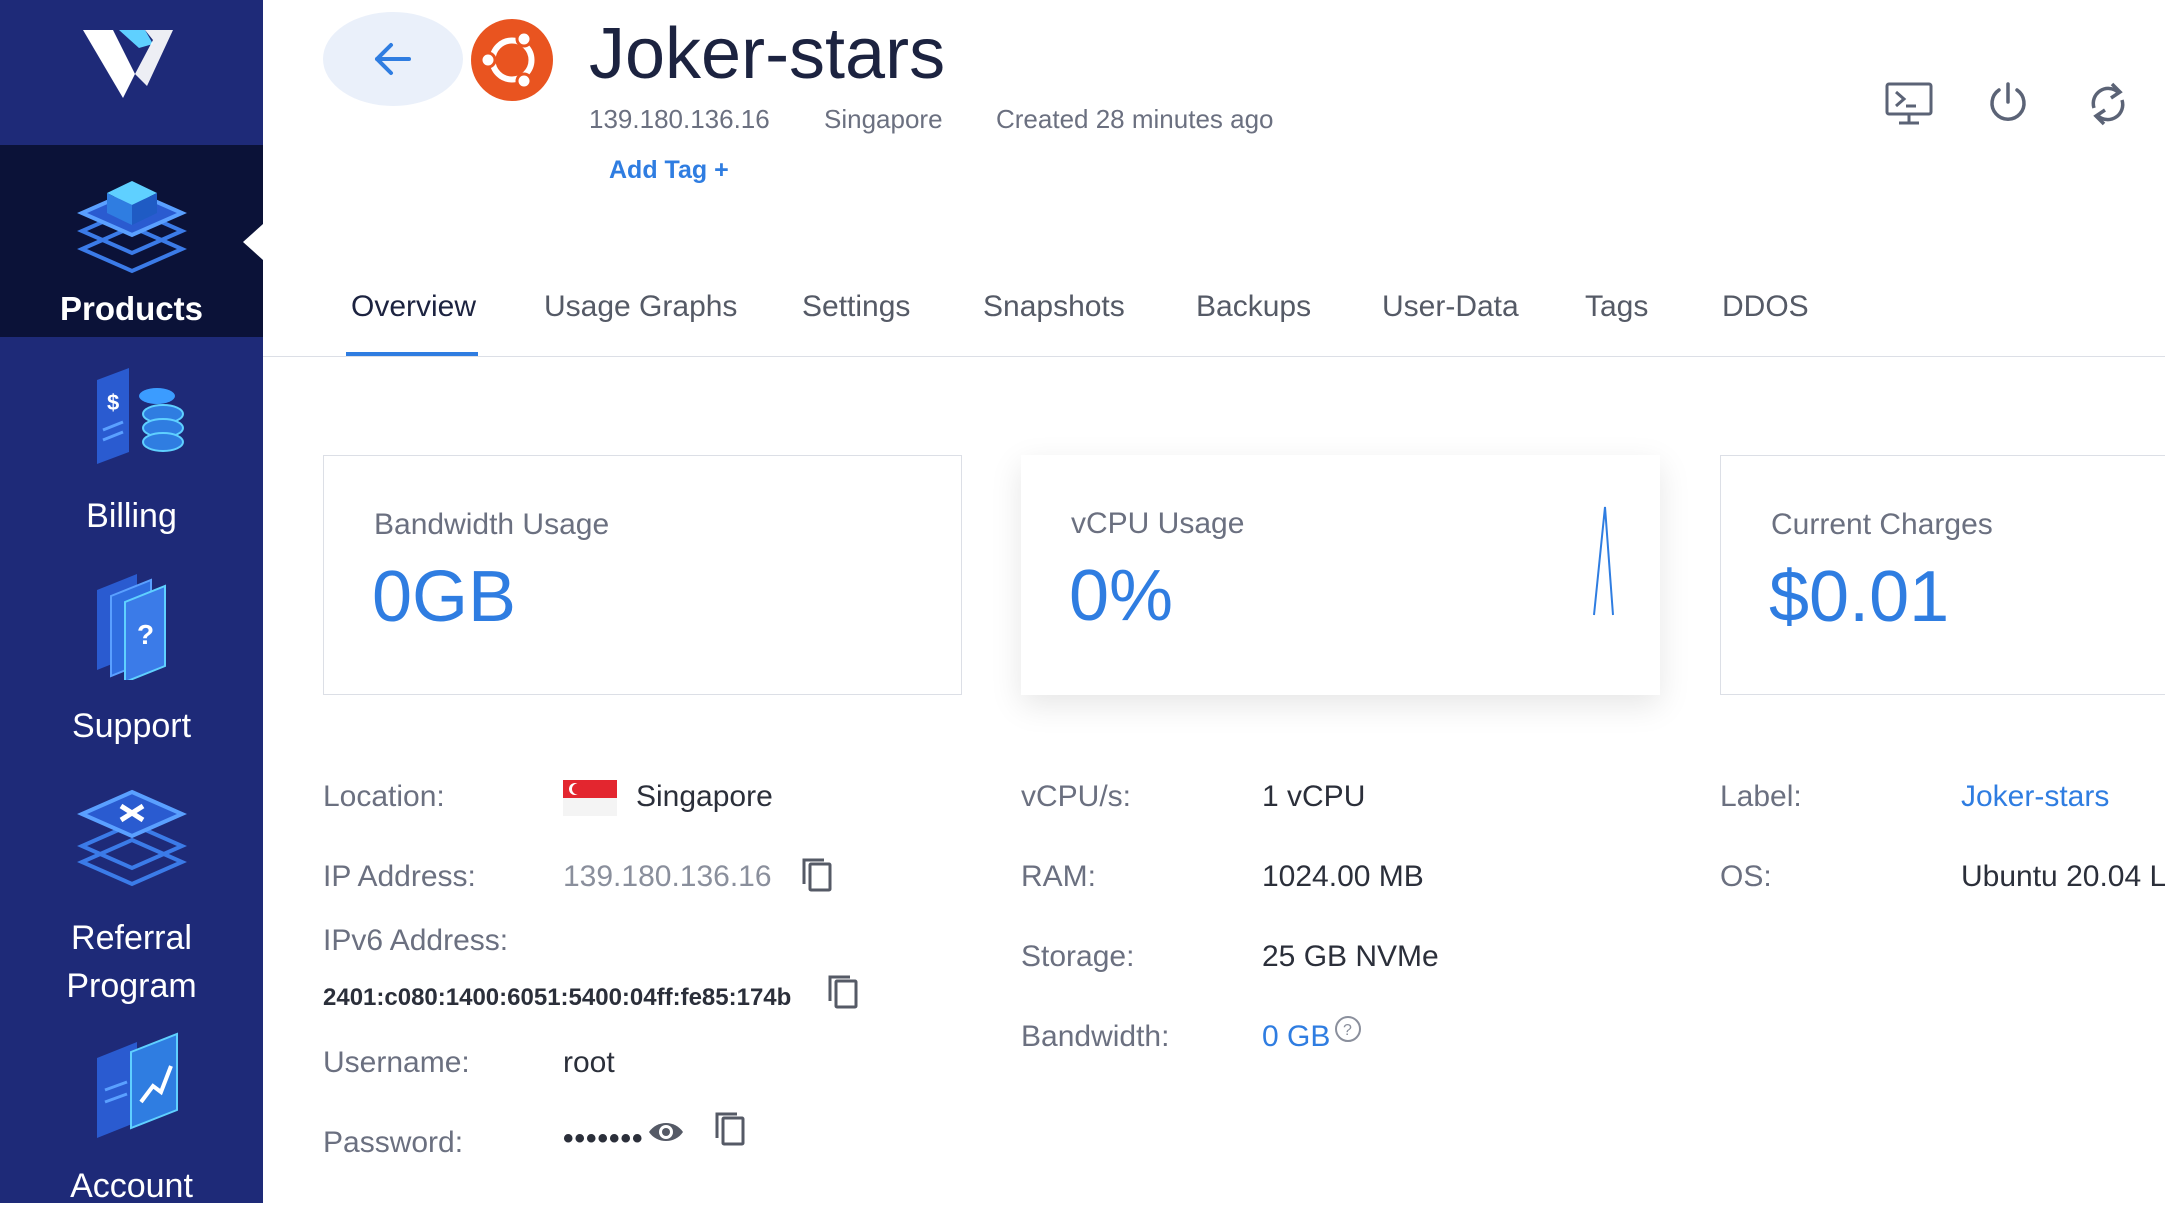 Image resolution: width=2165 pixels, height=1210 pixels. Describe the element at coordinates (1761, 796) in the screenshot. I see `server-label-label: Label:` at that location.